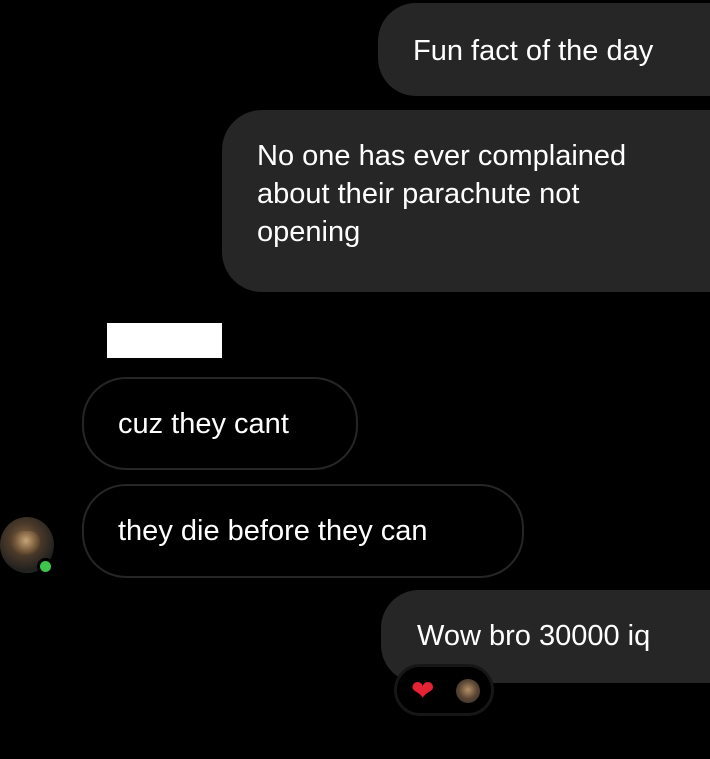 Image resolution: width=710 pixels, height=759 pixels. I want to click on message-text: cuz they cant, so click(203, 424).